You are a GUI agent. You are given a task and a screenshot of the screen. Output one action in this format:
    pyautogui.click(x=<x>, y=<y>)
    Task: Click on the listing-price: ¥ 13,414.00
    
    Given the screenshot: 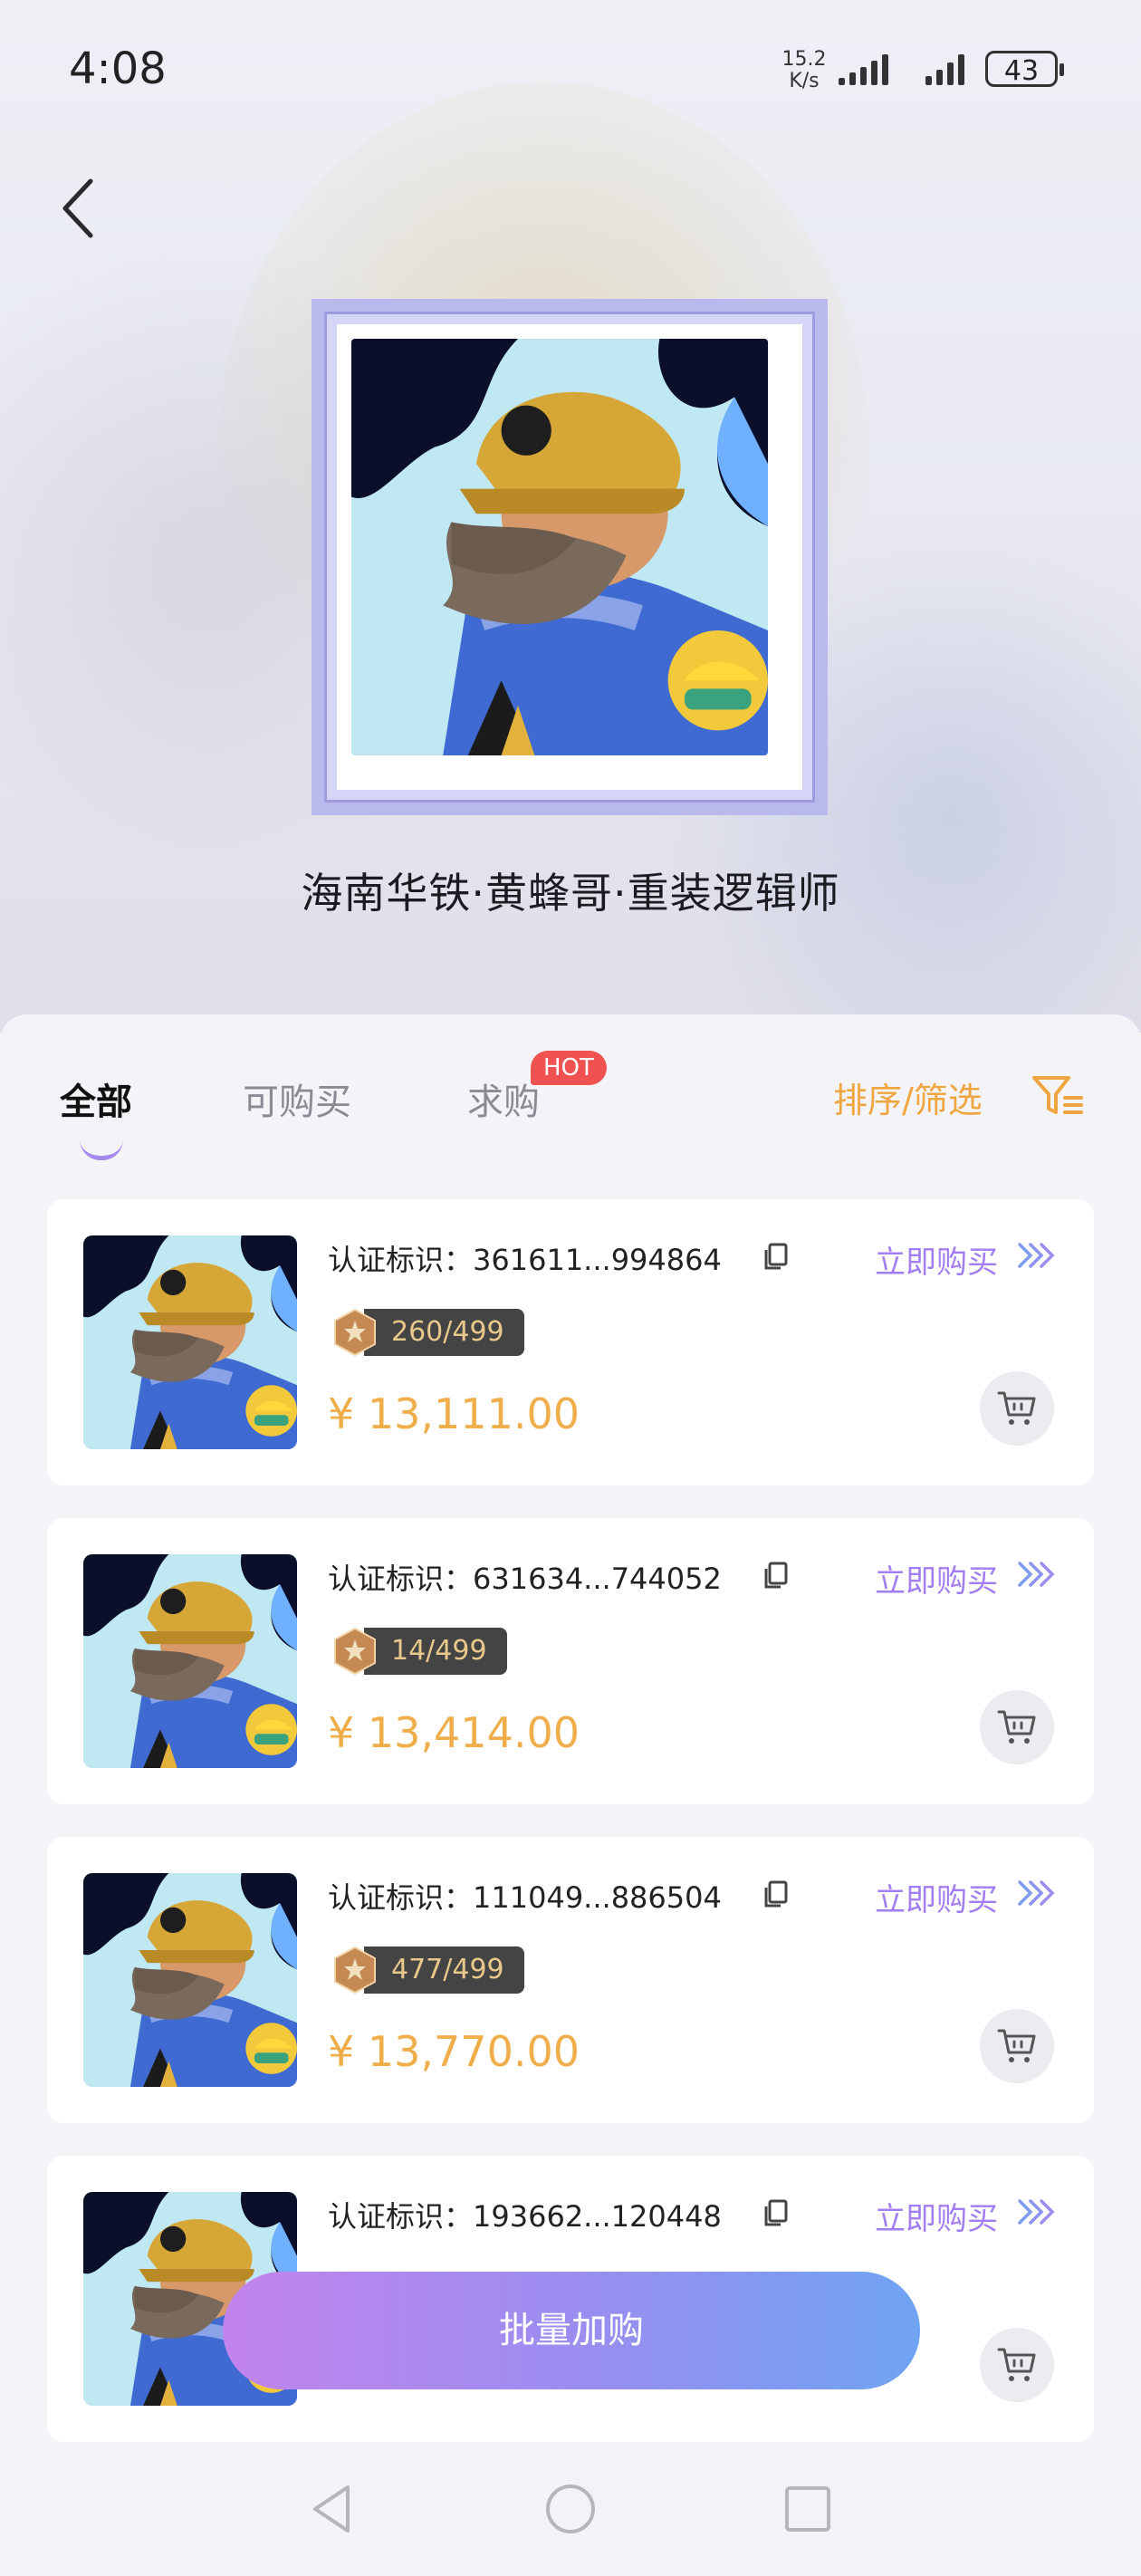 What is the action you would take?
    pyautogui.click(x=454, y=1732)
    